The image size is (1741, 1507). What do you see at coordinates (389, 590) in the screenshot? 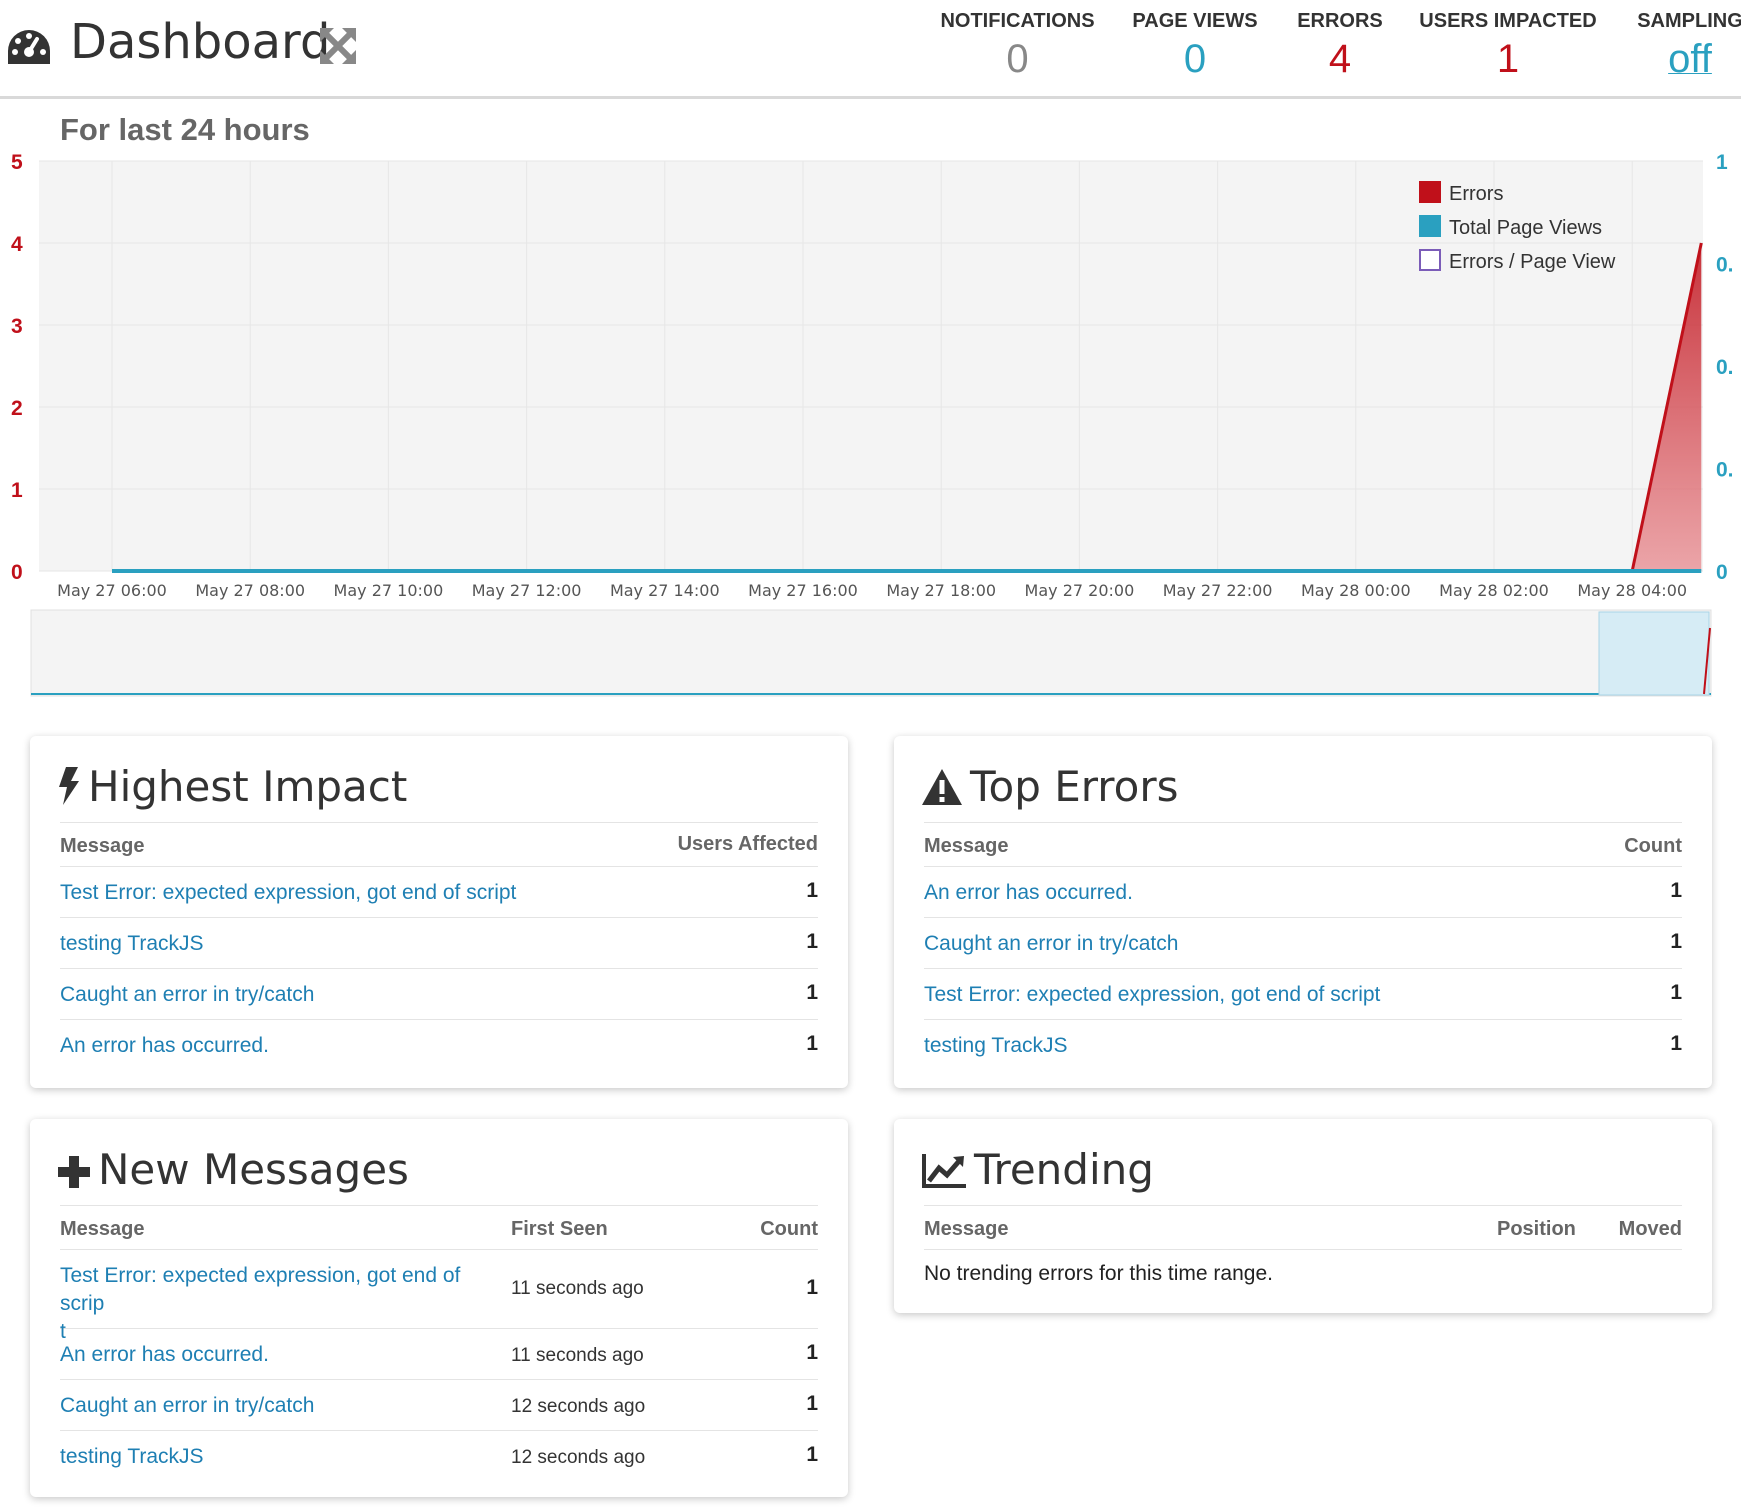
I see `x-tick-label: May 27 10:00` at bounding box center [389, 590].